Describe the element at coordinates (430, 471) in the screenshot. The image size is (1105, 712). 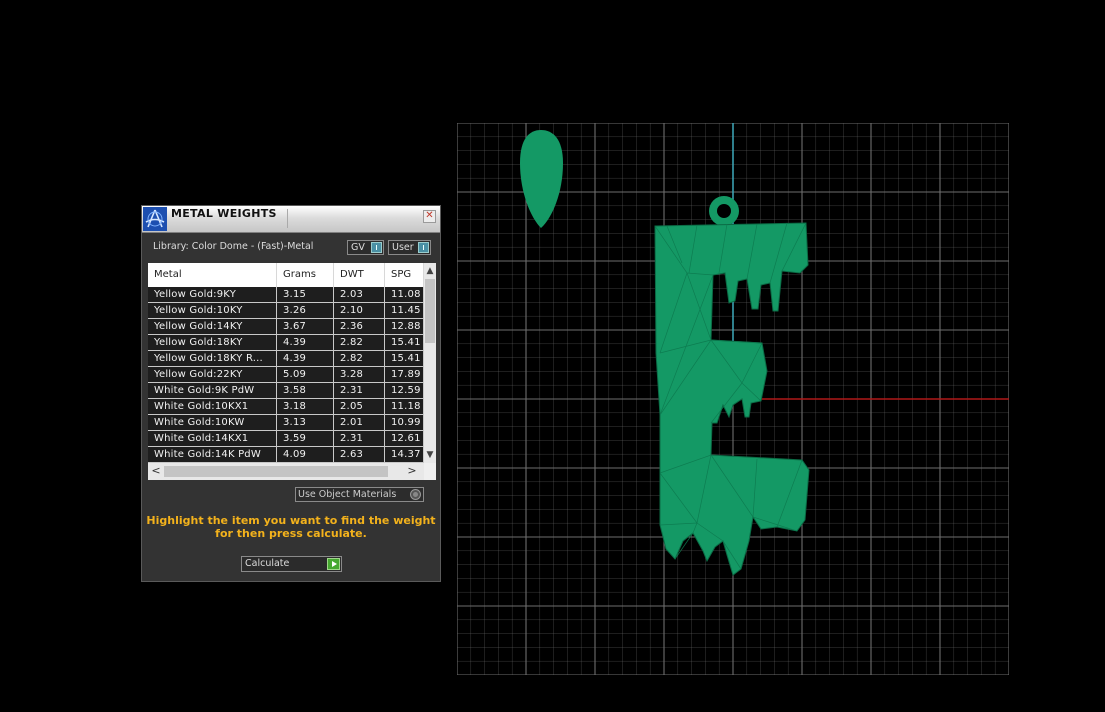
I see `scrollbar-corner` at that location.